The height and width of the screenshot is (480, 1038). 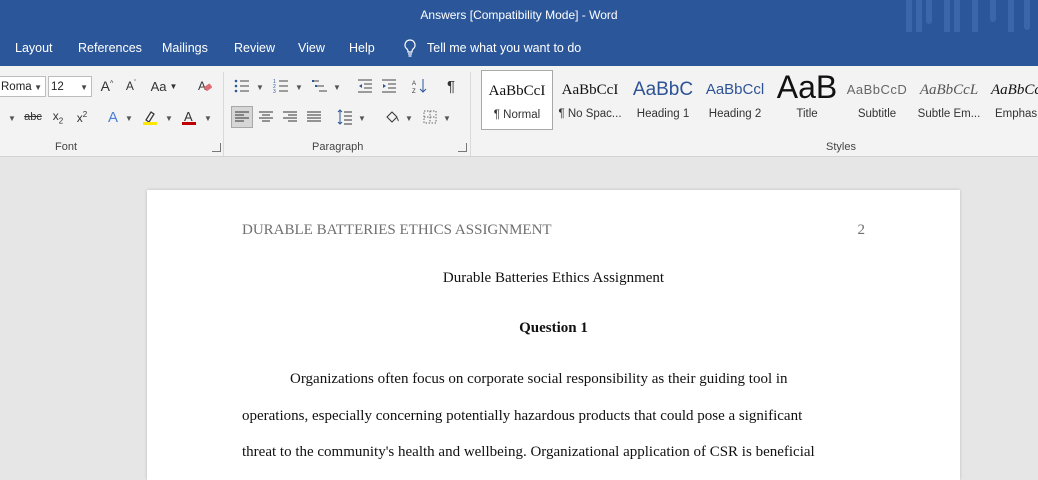 I want to click on style-sample: AaB, so click(x=807, y=87).